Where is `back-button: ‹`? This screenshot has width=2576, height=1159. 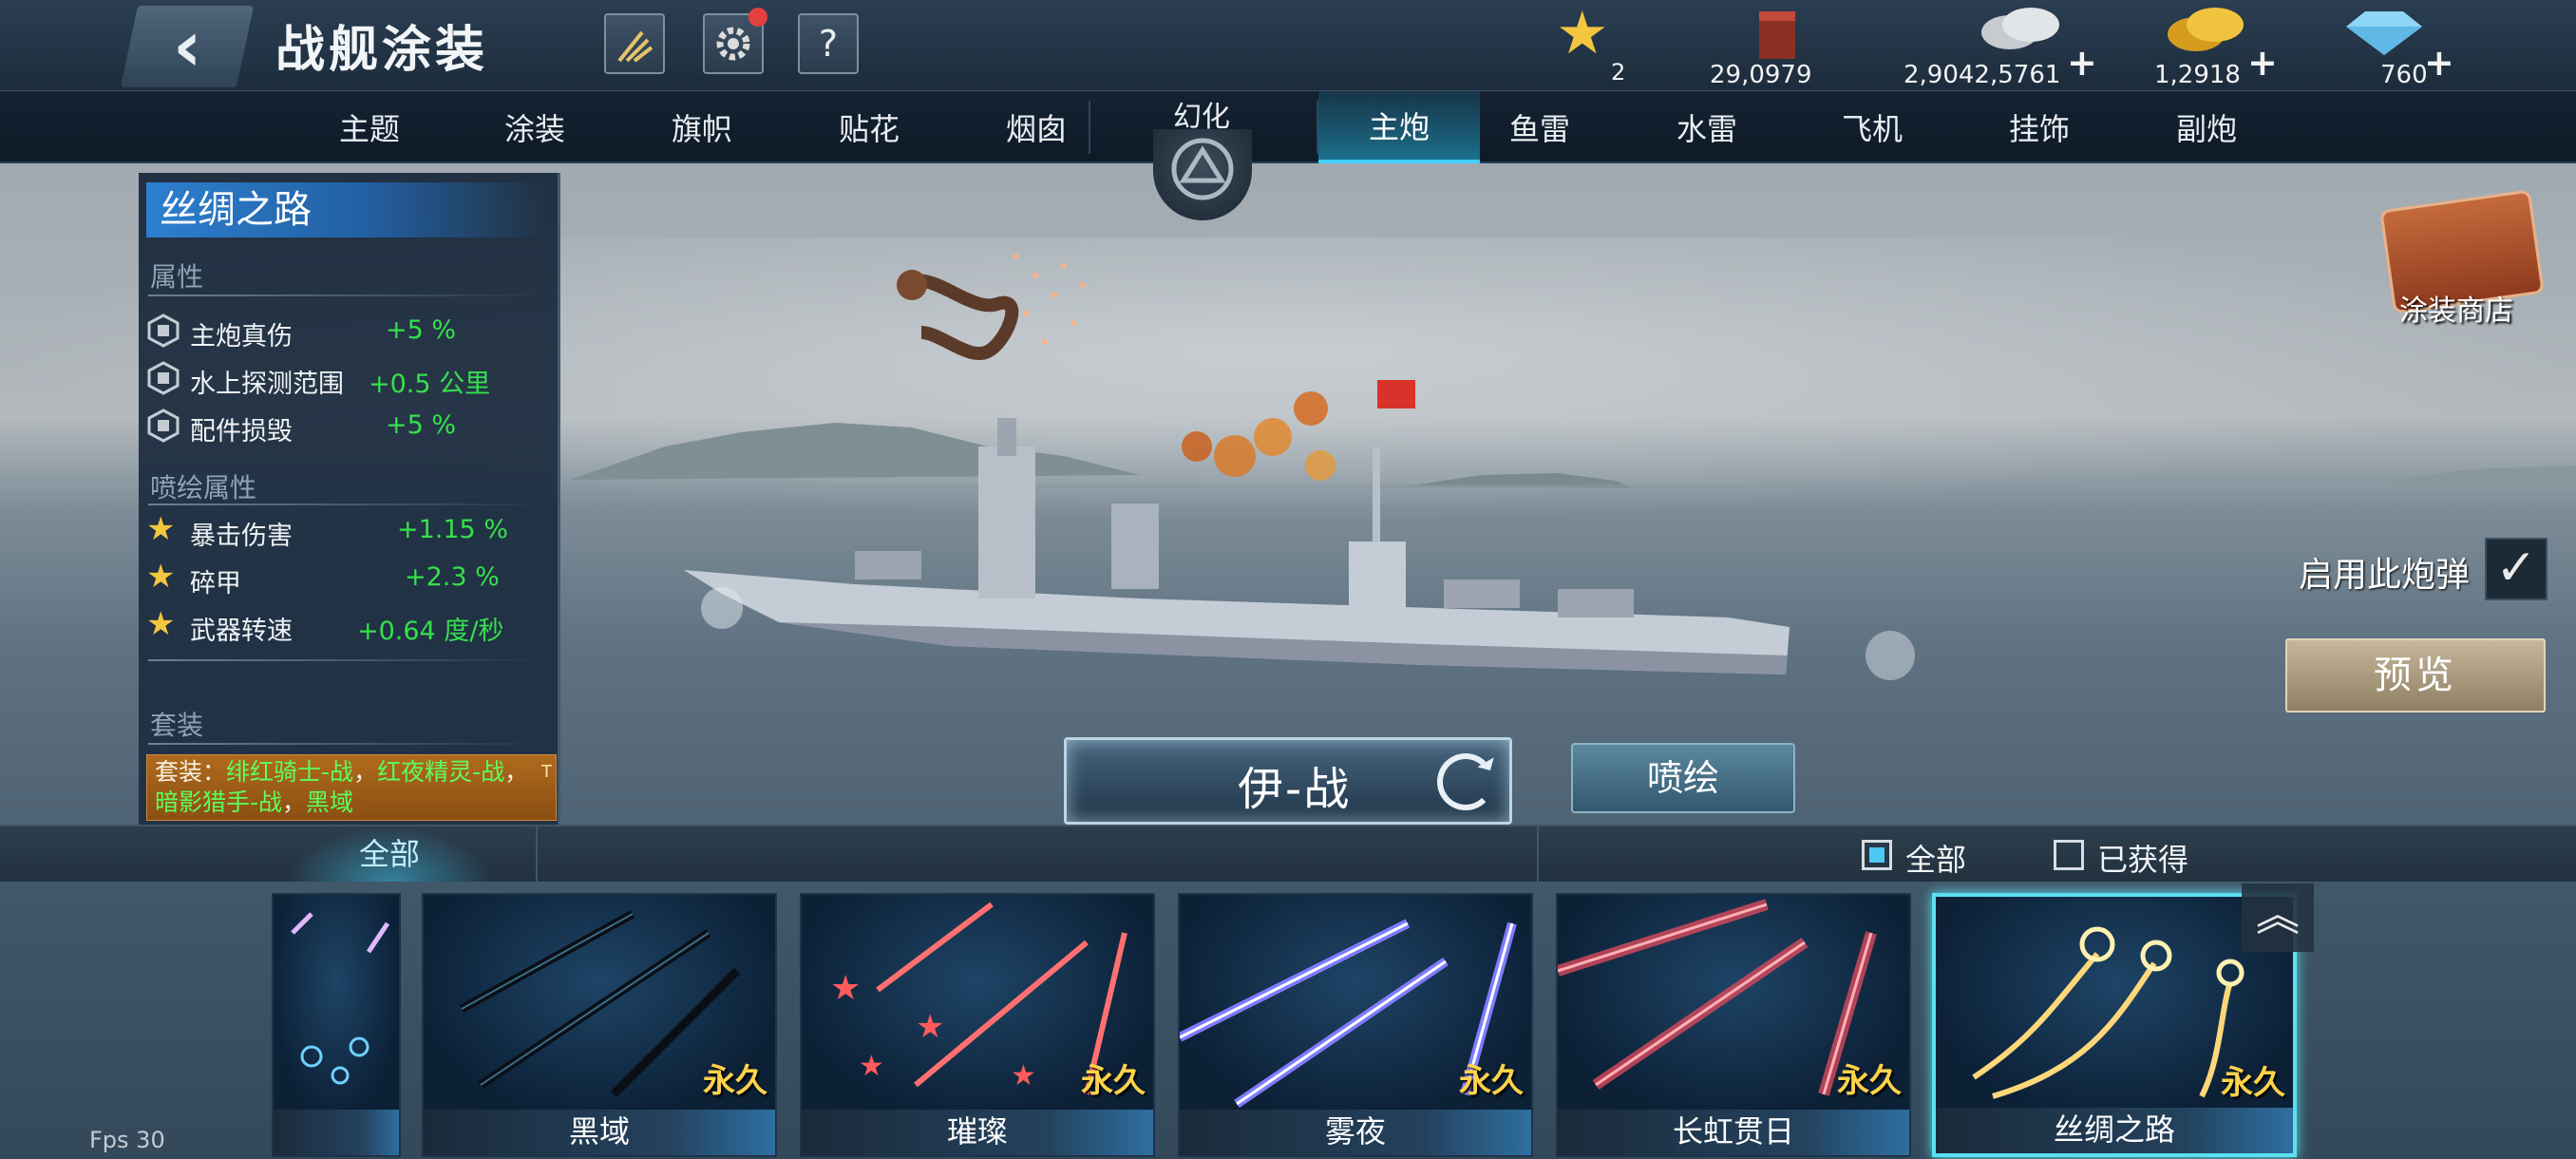
back-button: ‹ is located at coordinates (187, 46).